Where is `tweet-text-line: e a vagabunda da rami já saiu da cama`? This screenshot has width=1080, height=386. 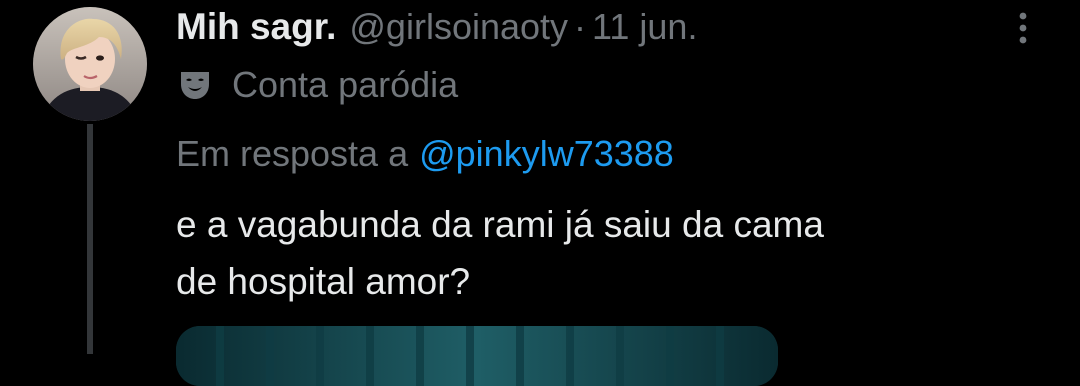 tweet-text-line: e a vagabunda da rami já saiu da cama is located at coordinates (500, 224).